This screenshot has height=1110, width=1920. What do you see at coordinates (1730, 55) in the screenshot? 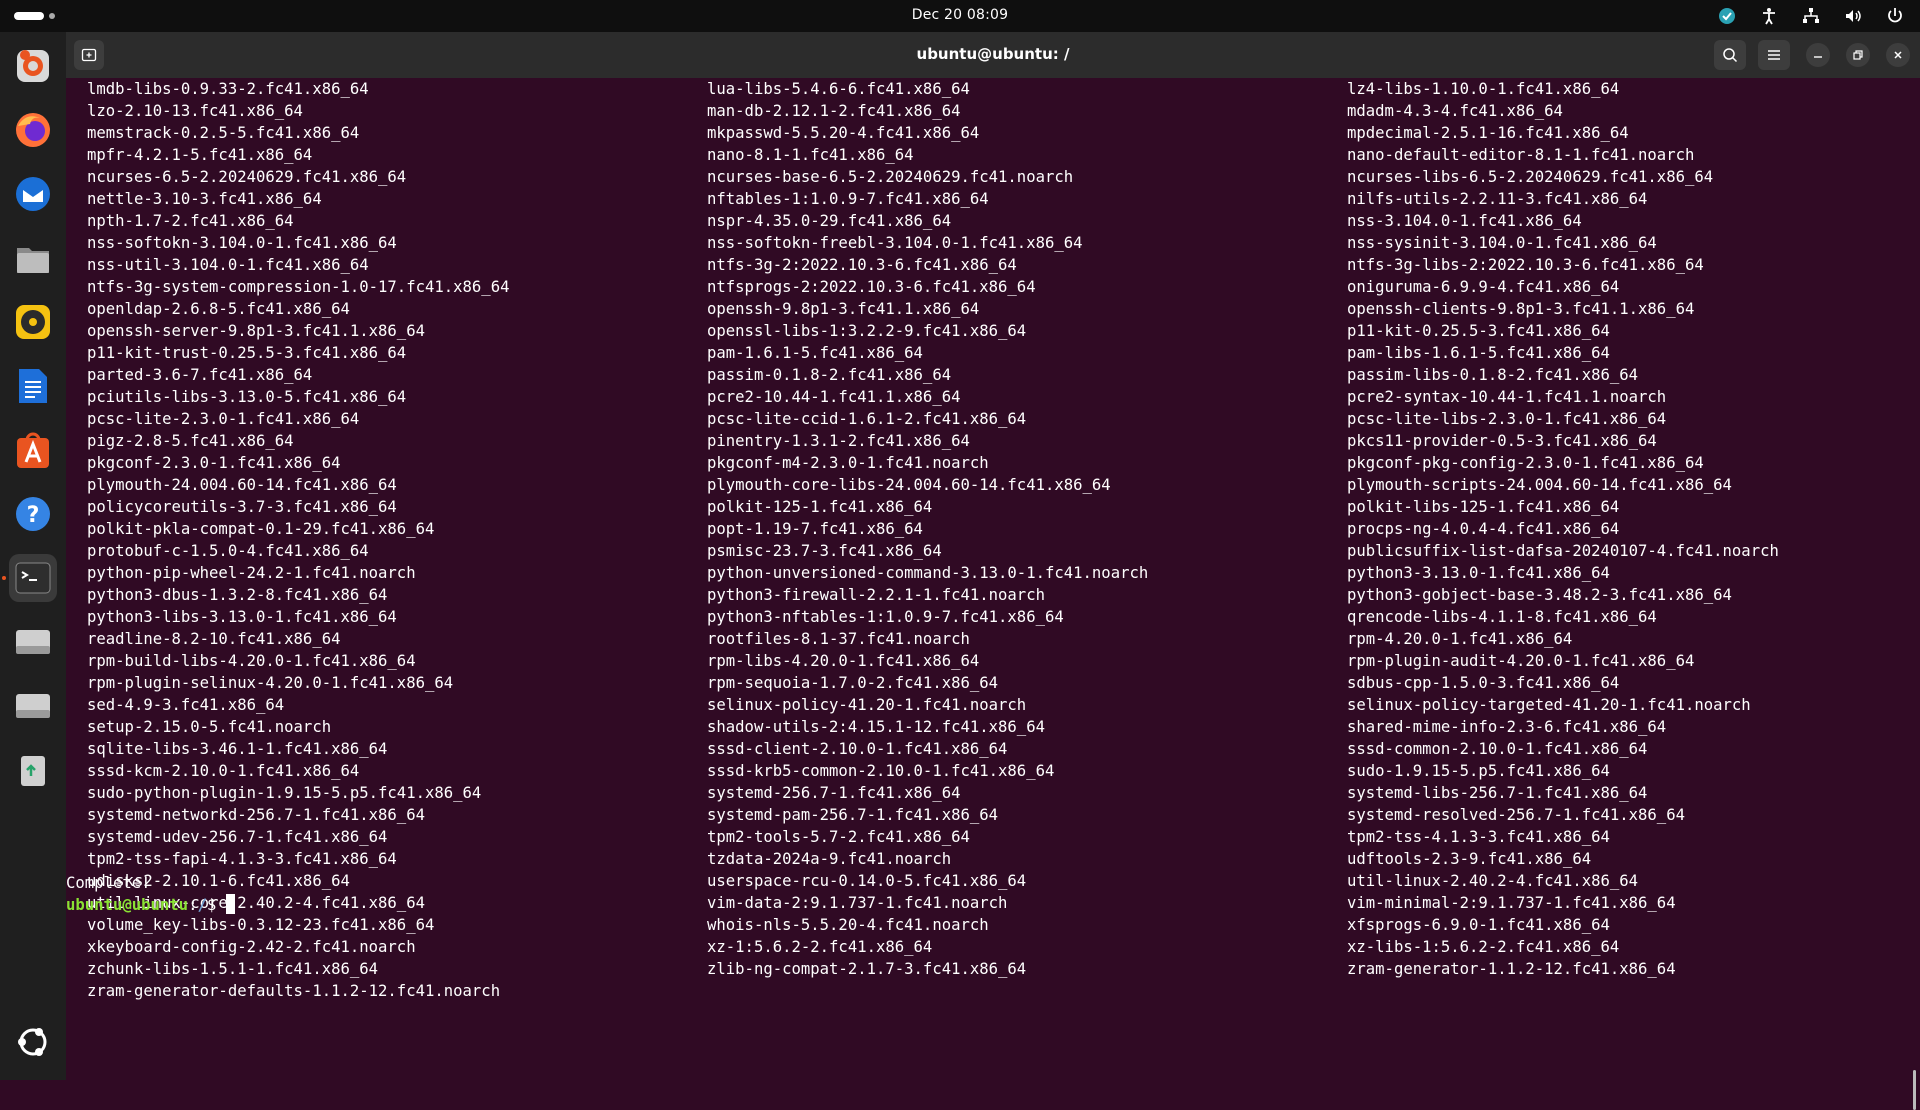
I see `search-button` at bounding box center [1730, 55].